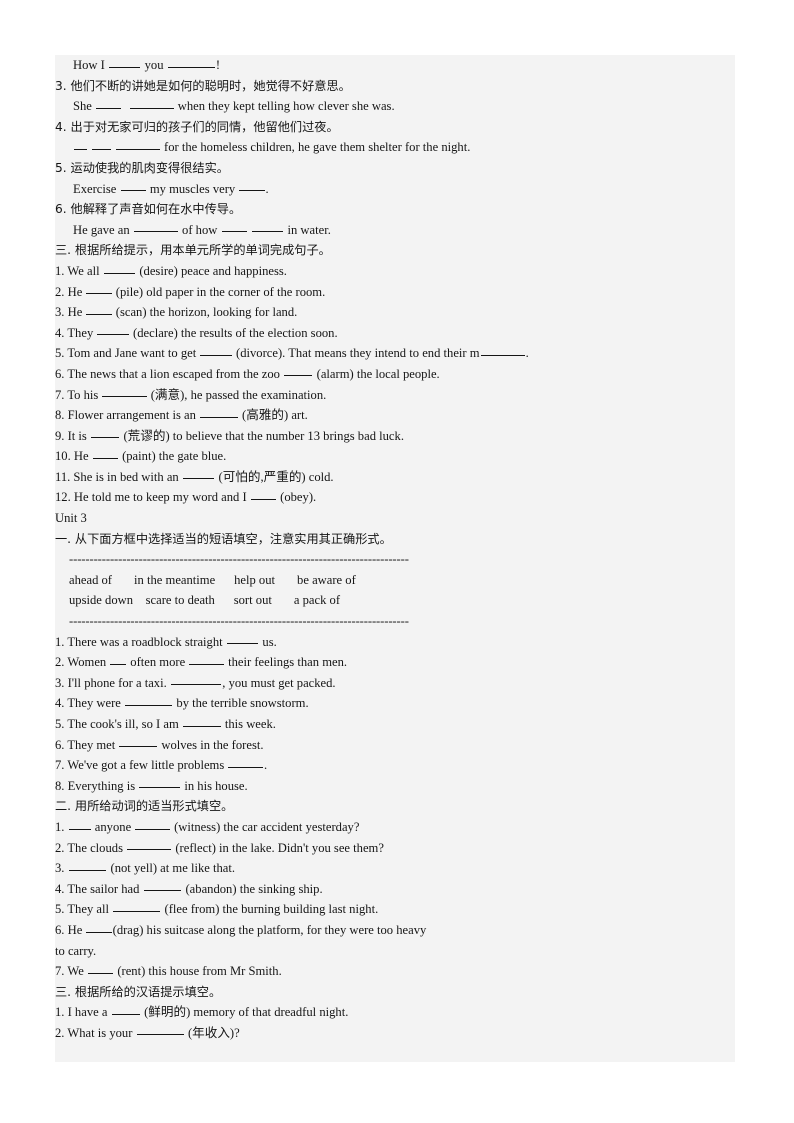 Image resolution: width=794 pixels, height=1123 pixels. Describe the element at coordinates (144, 806) in the screenshot. I see `chinese-instruction-line: 二. 用所给动词的适当形式填空。` at that location.